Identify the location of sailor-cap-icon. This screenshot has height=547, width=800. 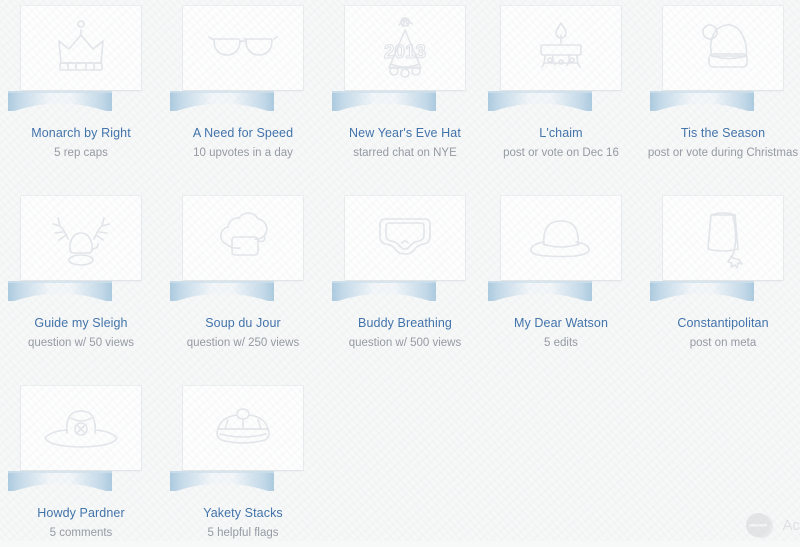
(243, 428).